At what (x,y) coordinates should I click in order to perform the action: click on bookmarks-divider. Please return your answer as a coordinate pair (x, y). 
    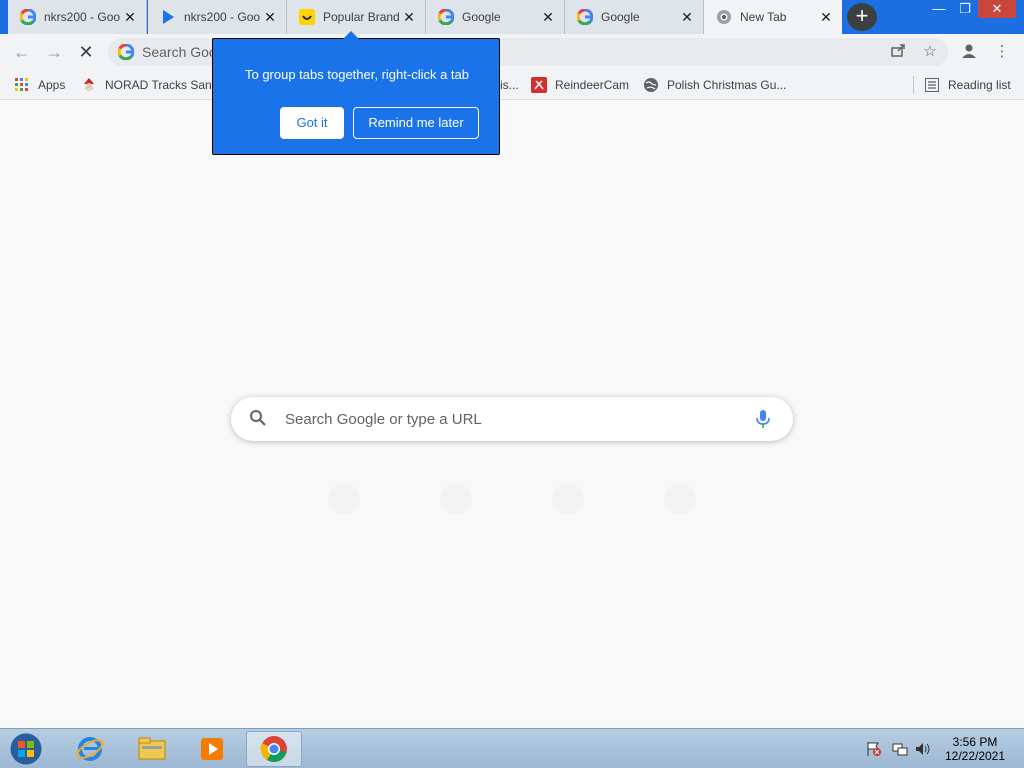
    Looking at the image, I should click on (913, 85).